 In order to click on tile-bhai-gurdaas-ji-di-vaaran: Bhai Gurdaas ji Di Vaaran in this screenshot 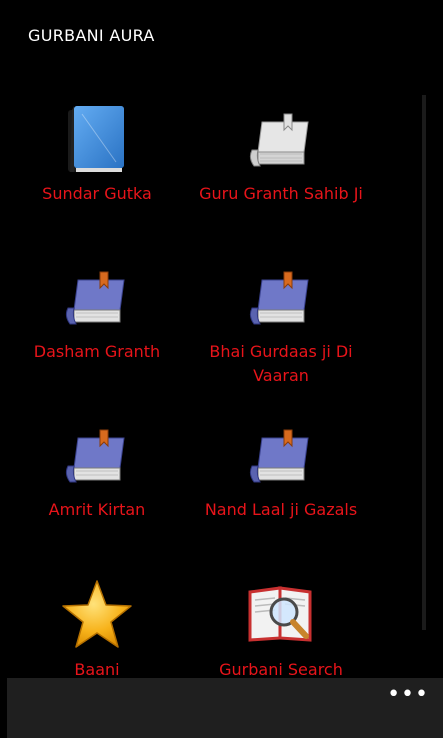, I will do `click(281, 325)`.